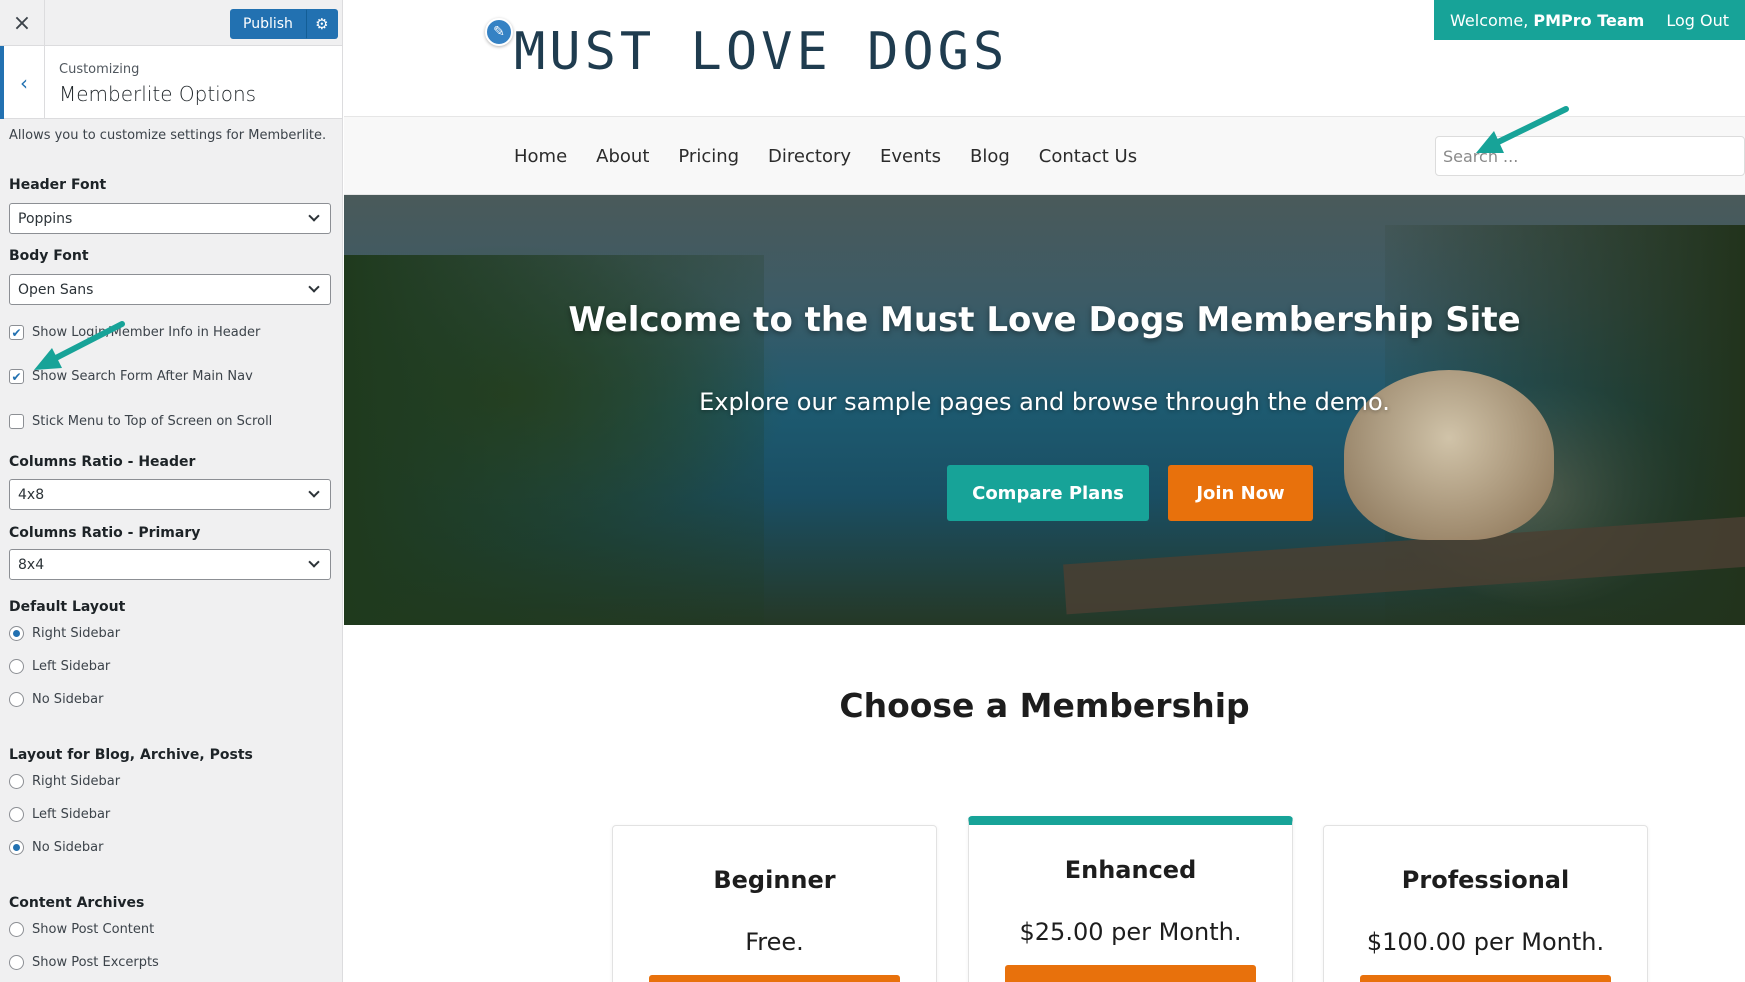  What do you see at coordinates (170, 564) in the screenshot?
I see `columns-primary-select: 8x4` at bounding box center [170, 564].